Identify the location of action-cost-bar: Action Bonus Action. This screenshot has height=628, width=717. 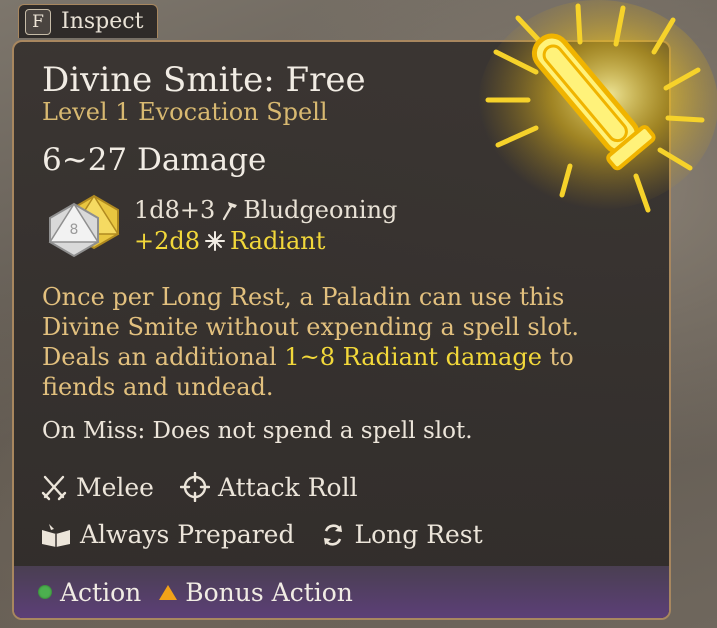
(341, 592).